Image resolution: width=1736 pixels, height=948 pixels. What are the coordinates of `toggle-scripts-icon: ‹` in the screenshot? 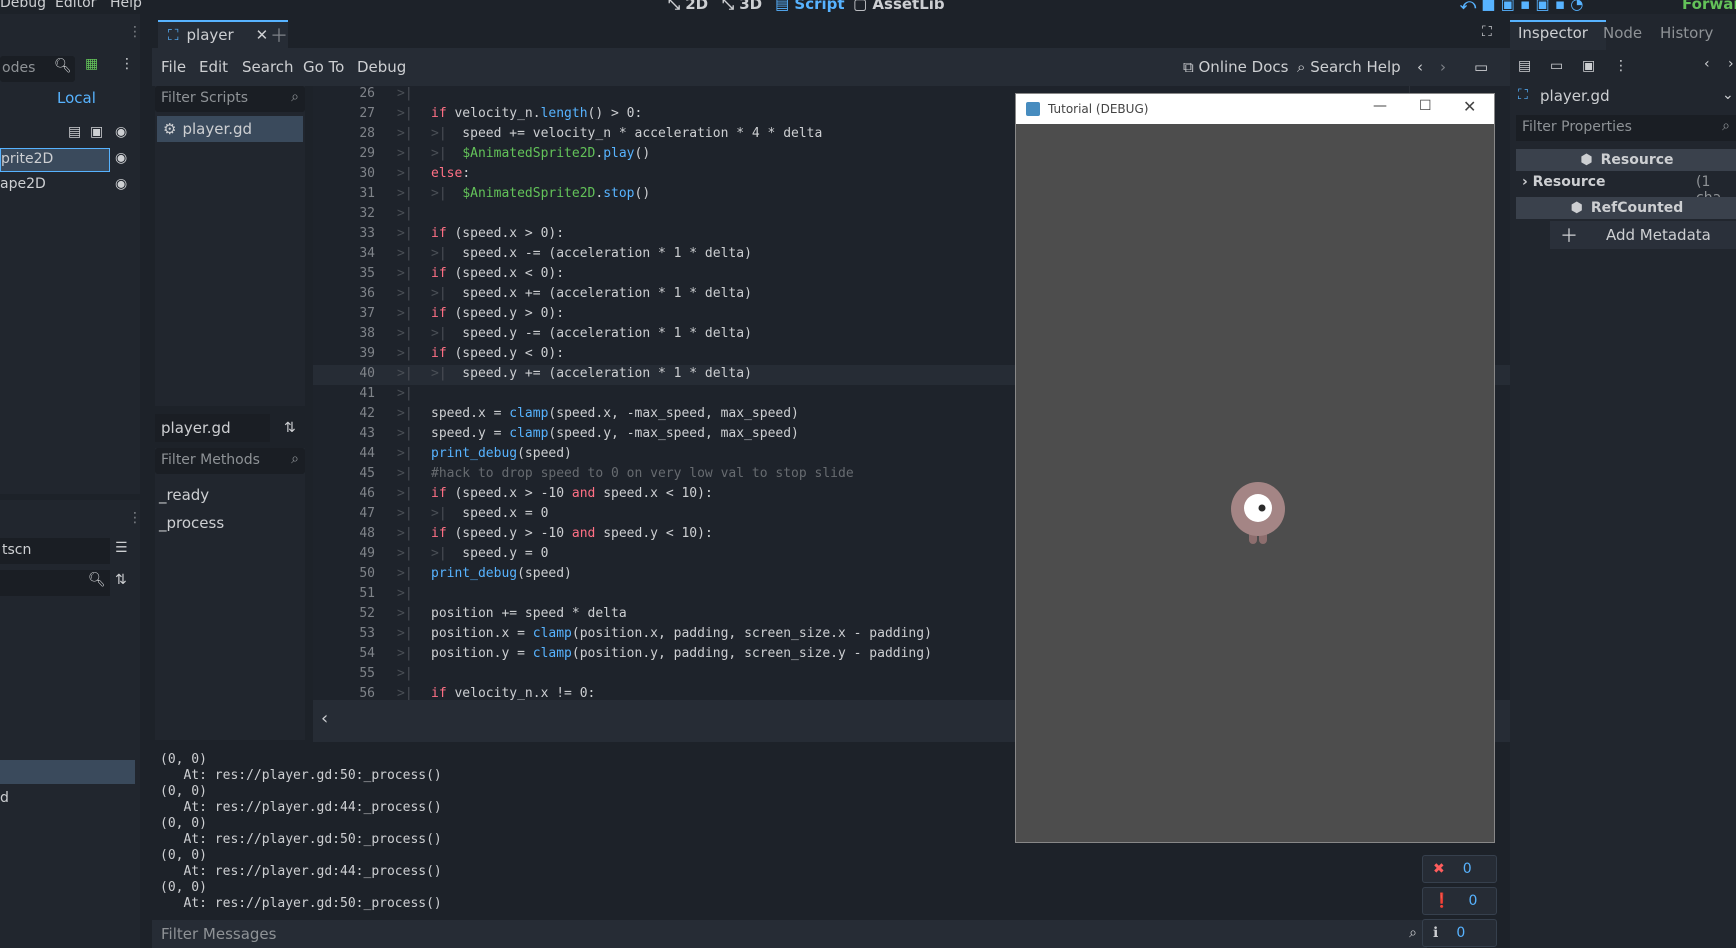 It's located at (324, 718).